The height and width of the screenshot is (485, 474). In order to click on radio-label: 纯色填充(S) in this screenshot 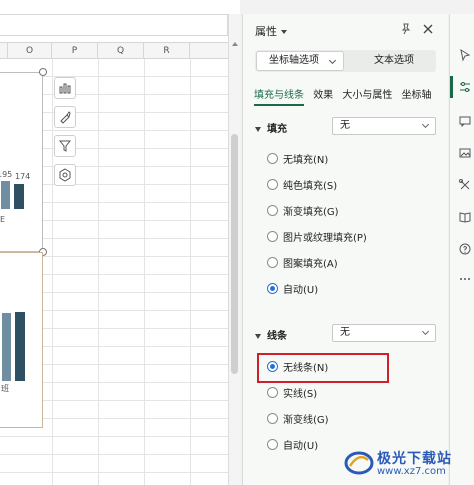, I will do `click(310, 186)`.